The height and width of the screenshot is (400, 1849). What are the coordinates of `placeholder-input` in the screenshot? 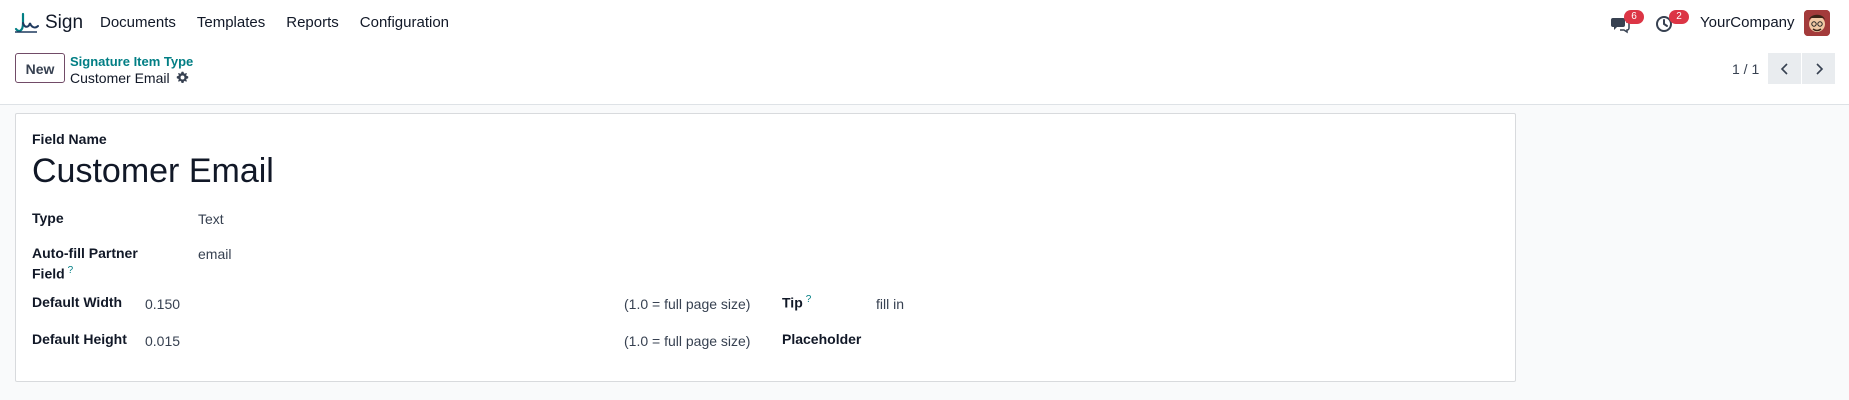 It's located at (1176, 342).